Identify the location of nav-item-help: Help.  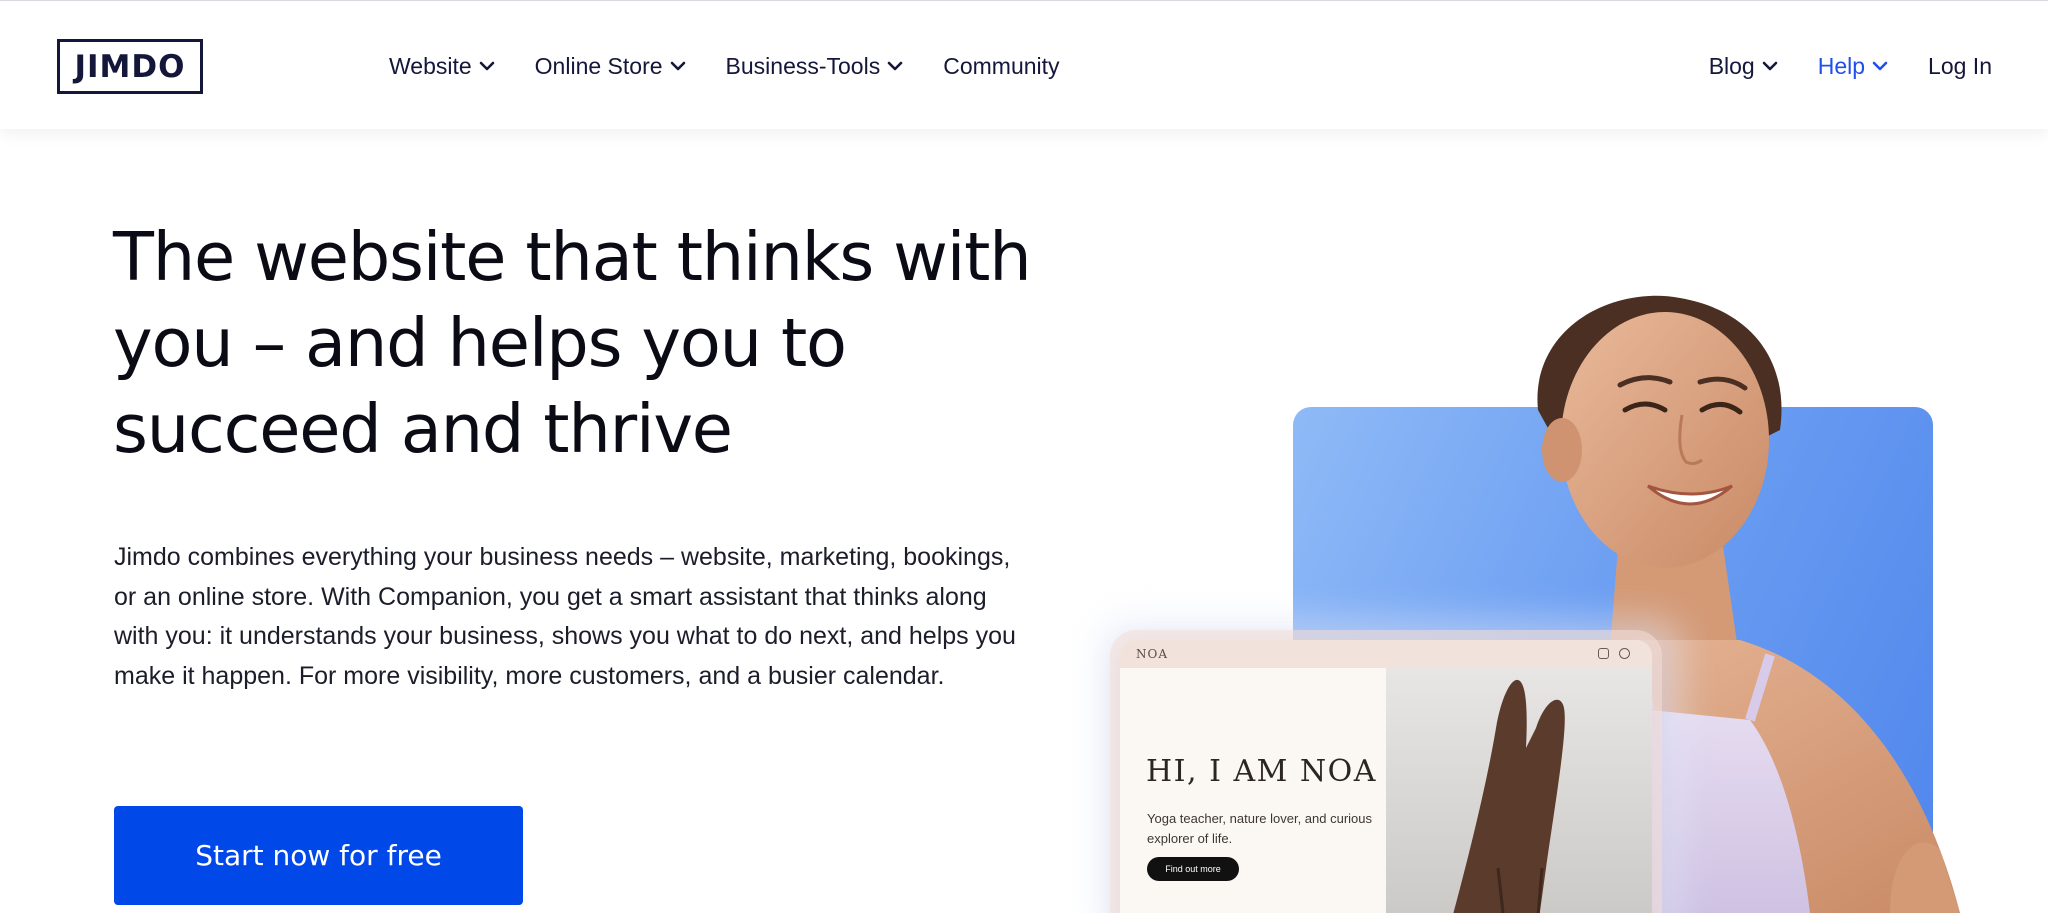
(1853, 66).